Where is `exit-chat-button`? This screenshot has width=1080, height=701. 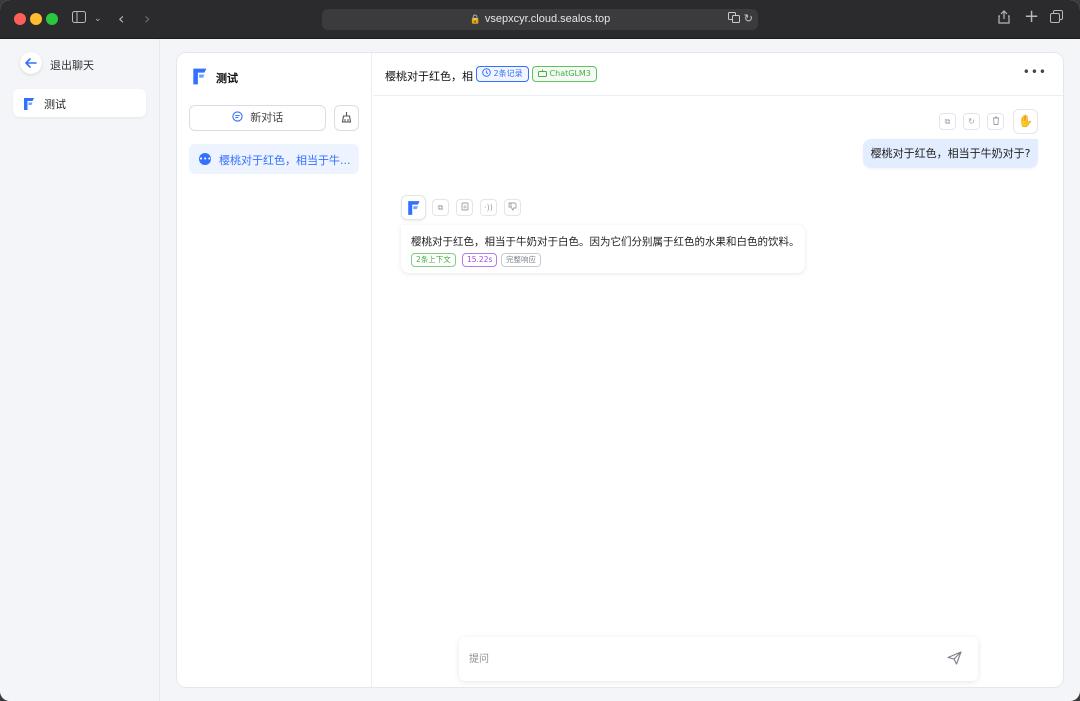
exit-chat-button is located at coordinates (31, 63).